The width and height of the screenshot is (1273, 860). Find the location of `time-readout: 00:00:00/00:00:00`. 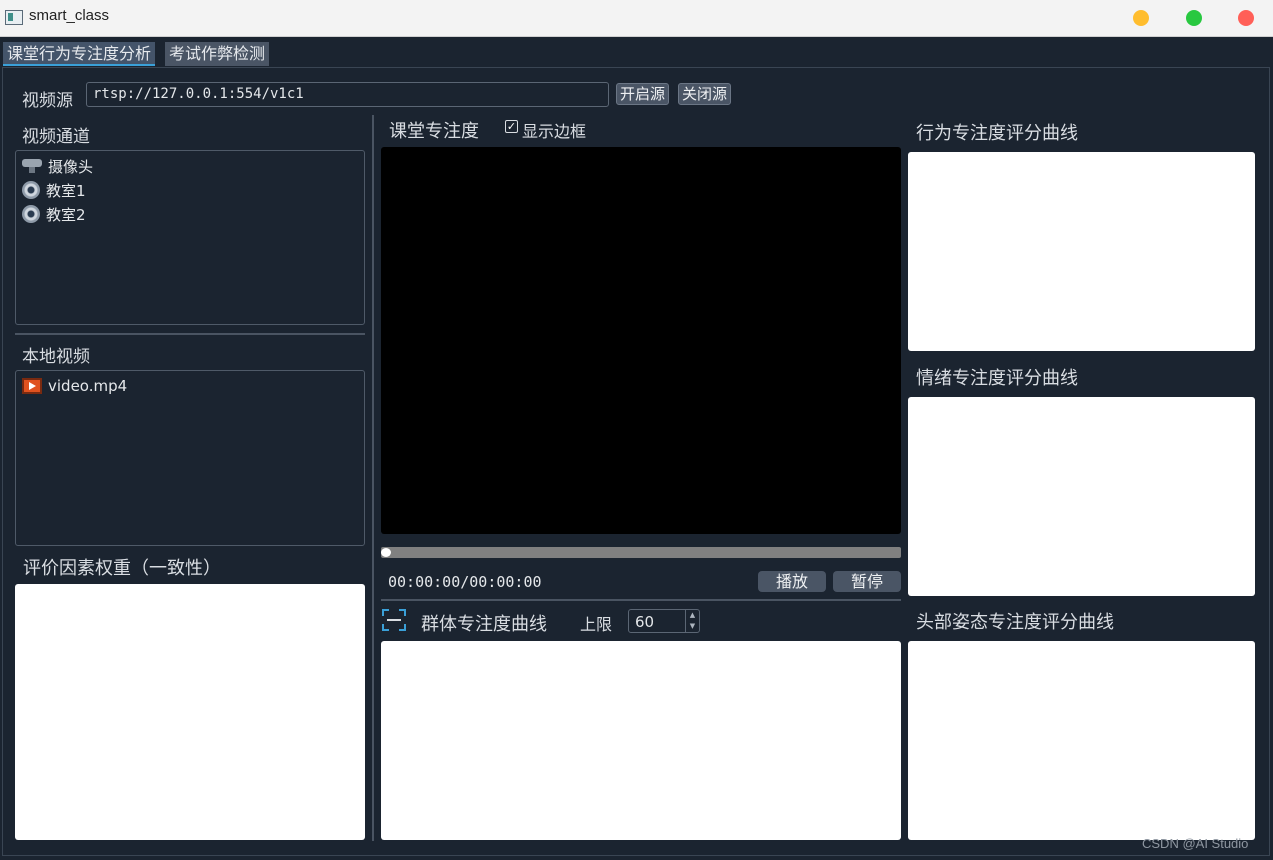

time-readout: 00:00:00/00:00:00 is located at coordinates (465, 582).